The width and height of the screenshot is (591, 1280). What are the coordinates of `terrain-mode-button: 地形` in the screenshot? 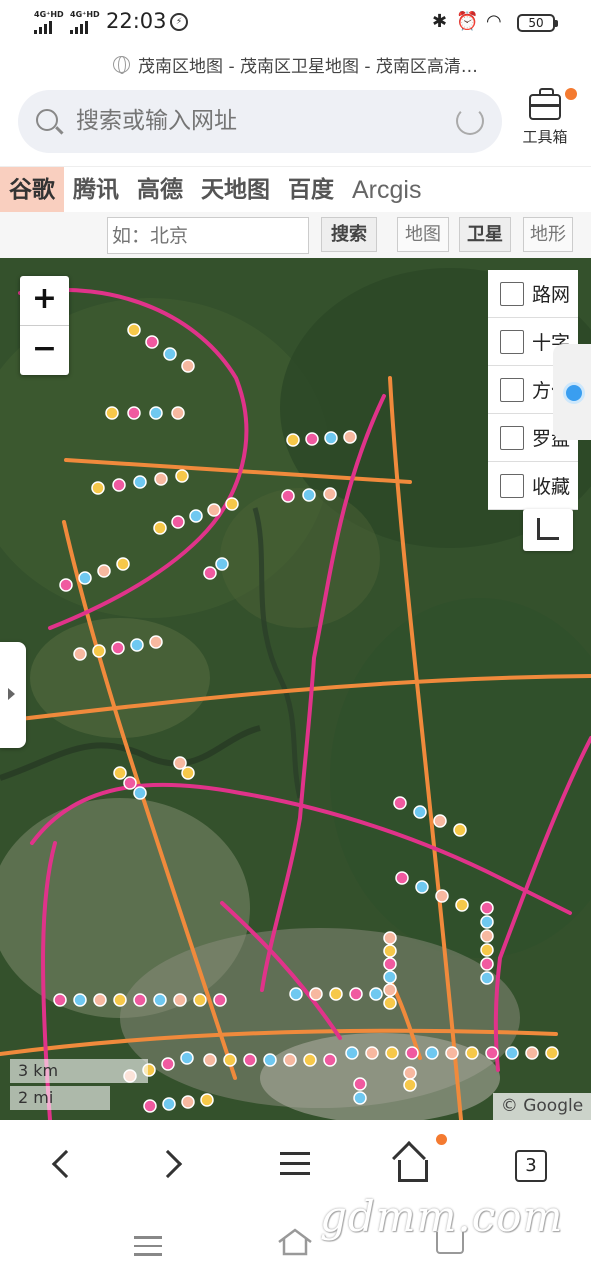 It's located at (548, 234).